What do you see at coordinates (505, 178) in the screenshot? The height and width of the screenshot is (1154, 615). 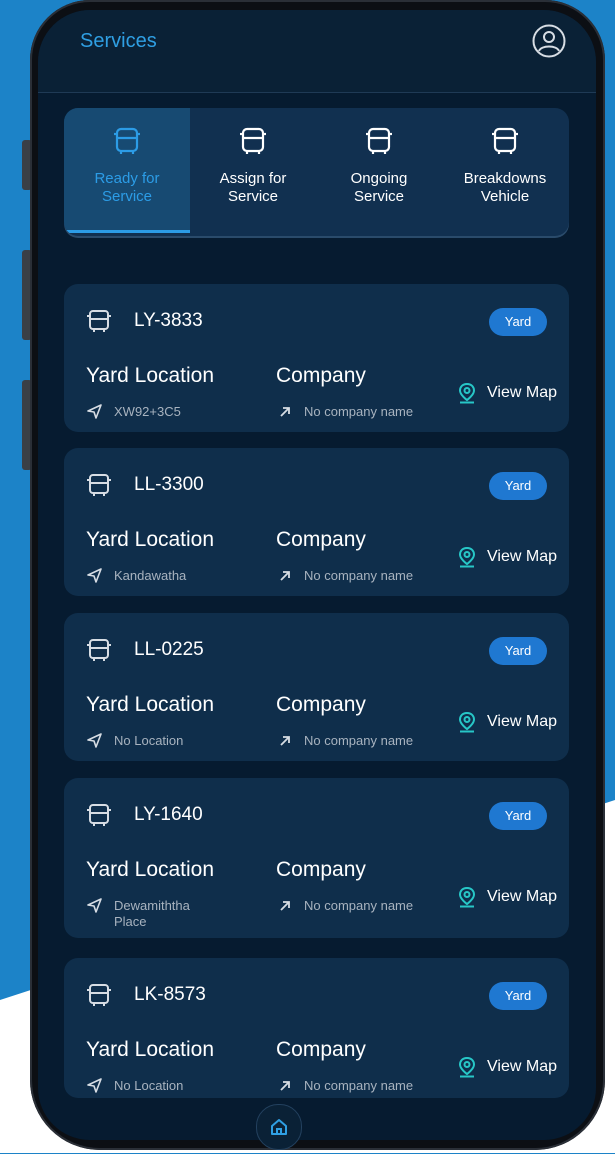 I see `tab-label: Breakdowns` at bounding box center [505, 178].